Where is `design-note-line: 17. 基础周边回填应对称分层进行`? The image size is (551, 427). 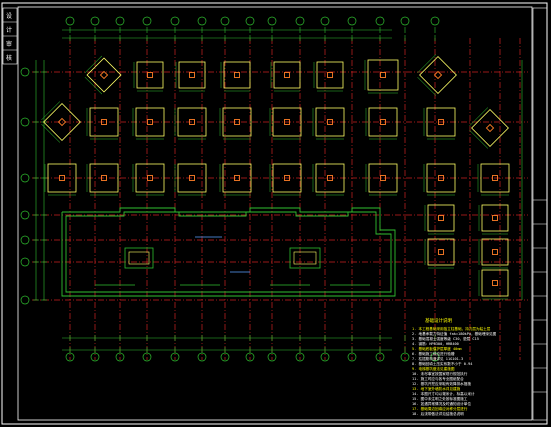
design-note-line: 17. 基础周边回填应对称分层进行 is located at coordinates (440, 408).